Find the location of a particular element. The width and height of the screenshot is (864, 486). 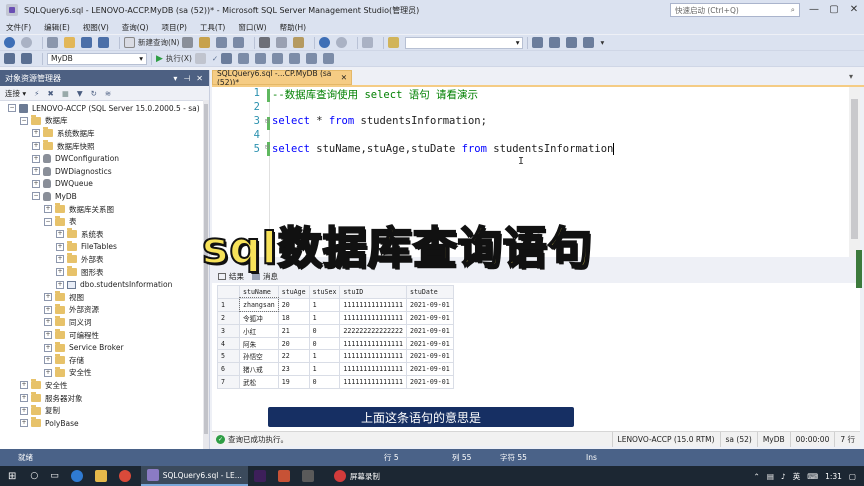

uncomment-button is located at coordinates (313, 59).